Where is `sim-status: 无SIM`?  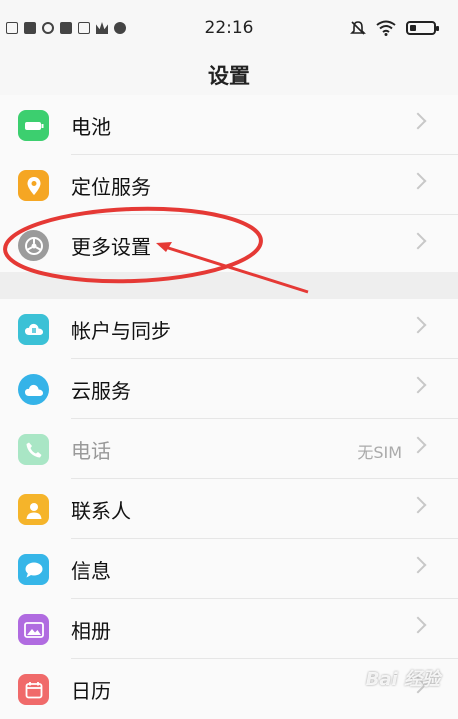 sim-status: 无SIM is located at coordinates (379, 452).